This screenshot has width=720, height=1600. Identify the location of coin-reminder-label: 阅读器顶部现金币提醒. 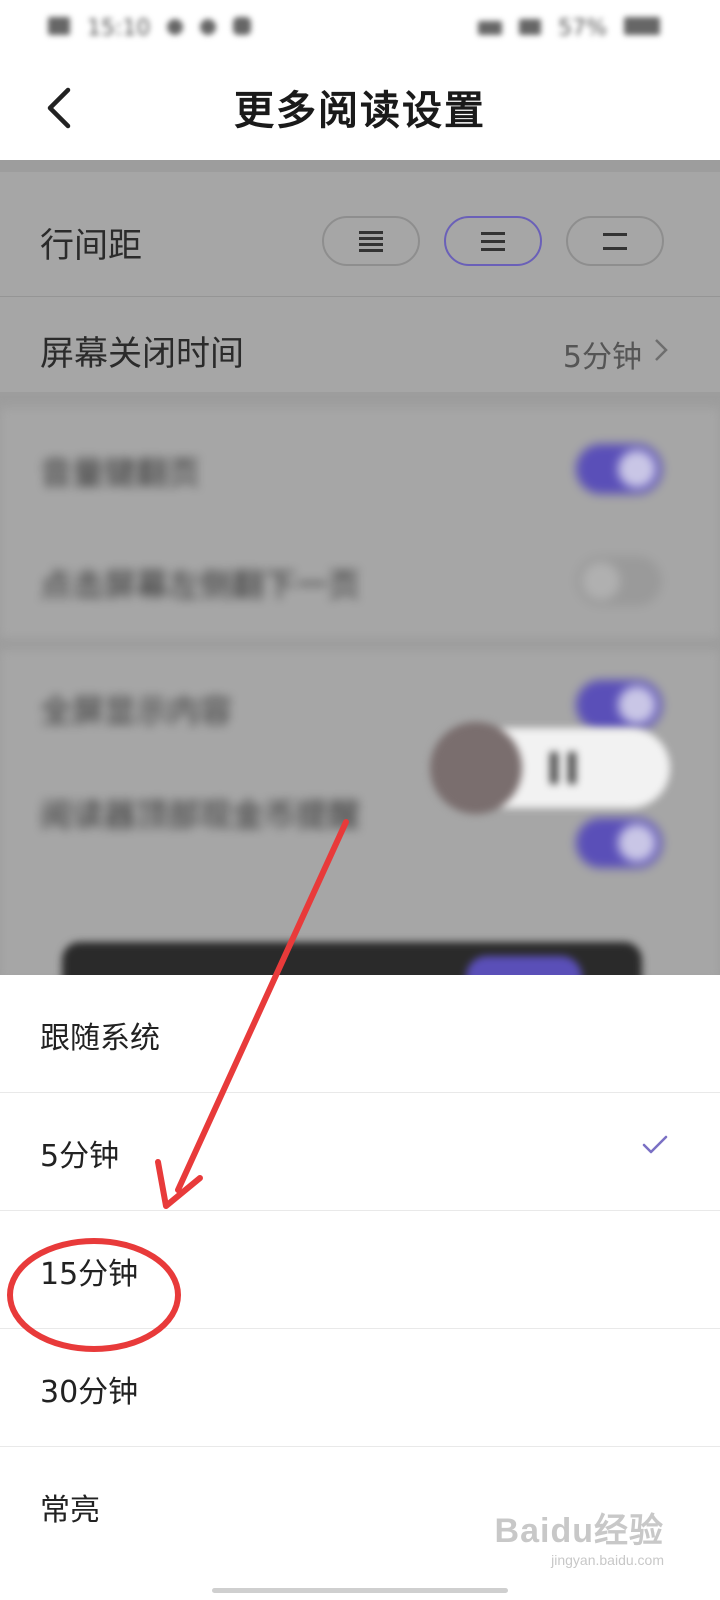
(200, 815).